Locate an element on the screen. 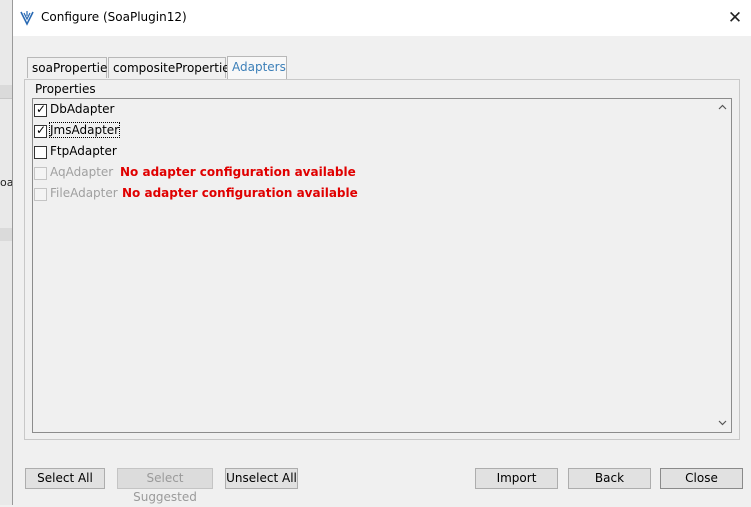 Image resolution: width=751 pixels, height=507 pixels. close-window-button: ✕ is located at coordinates (735, 18).